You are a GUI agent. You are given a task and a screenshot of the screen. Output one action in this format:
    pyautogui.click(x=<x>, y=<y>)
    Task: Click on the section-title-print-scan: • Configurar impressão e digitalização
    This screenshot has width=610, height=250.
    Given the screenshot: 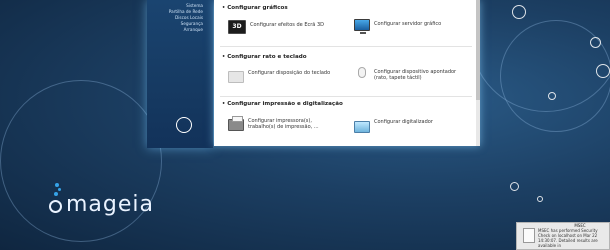 What is the action you would take?
    pyautogui.click(x=282, y=104)
    